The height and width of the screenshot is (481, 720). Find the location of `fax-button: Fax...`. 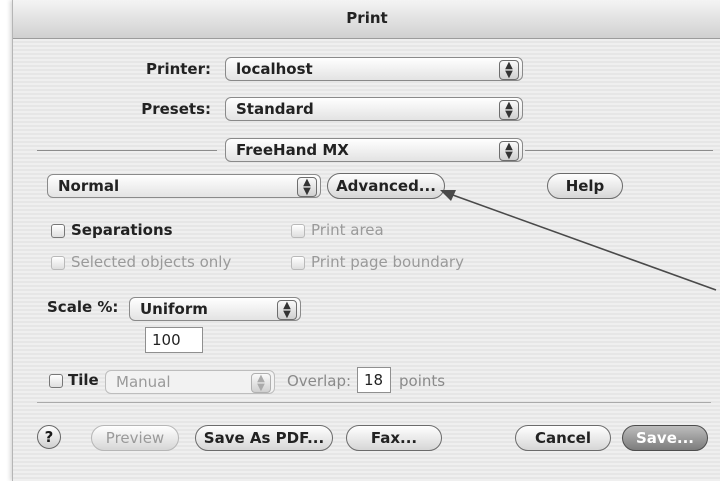

fax-button: Fax... is located at coordinates (394, 438).